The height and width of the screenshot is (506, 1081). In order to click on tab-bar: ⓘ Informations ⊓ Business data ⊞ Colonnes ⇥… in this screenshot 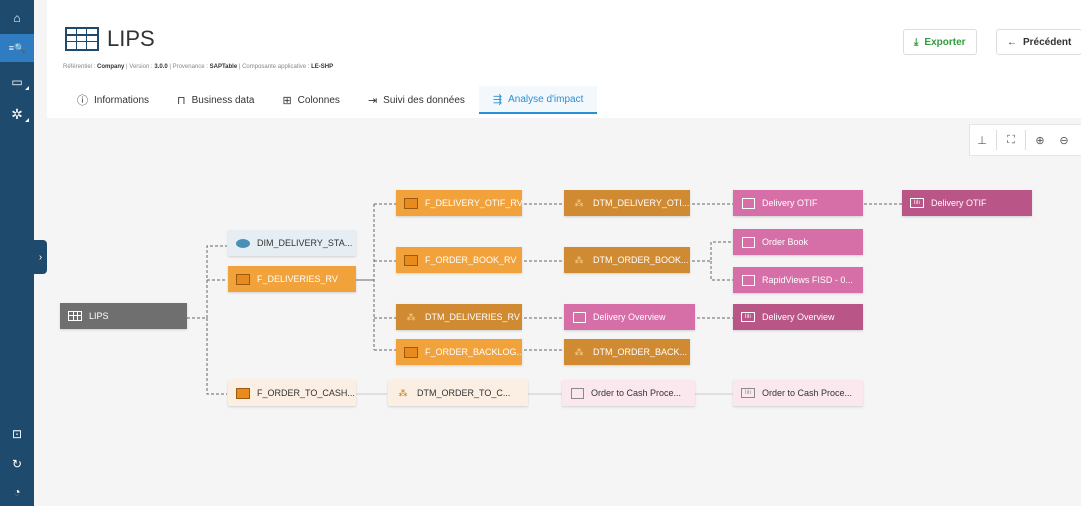, I will do `click(330, 102)`.